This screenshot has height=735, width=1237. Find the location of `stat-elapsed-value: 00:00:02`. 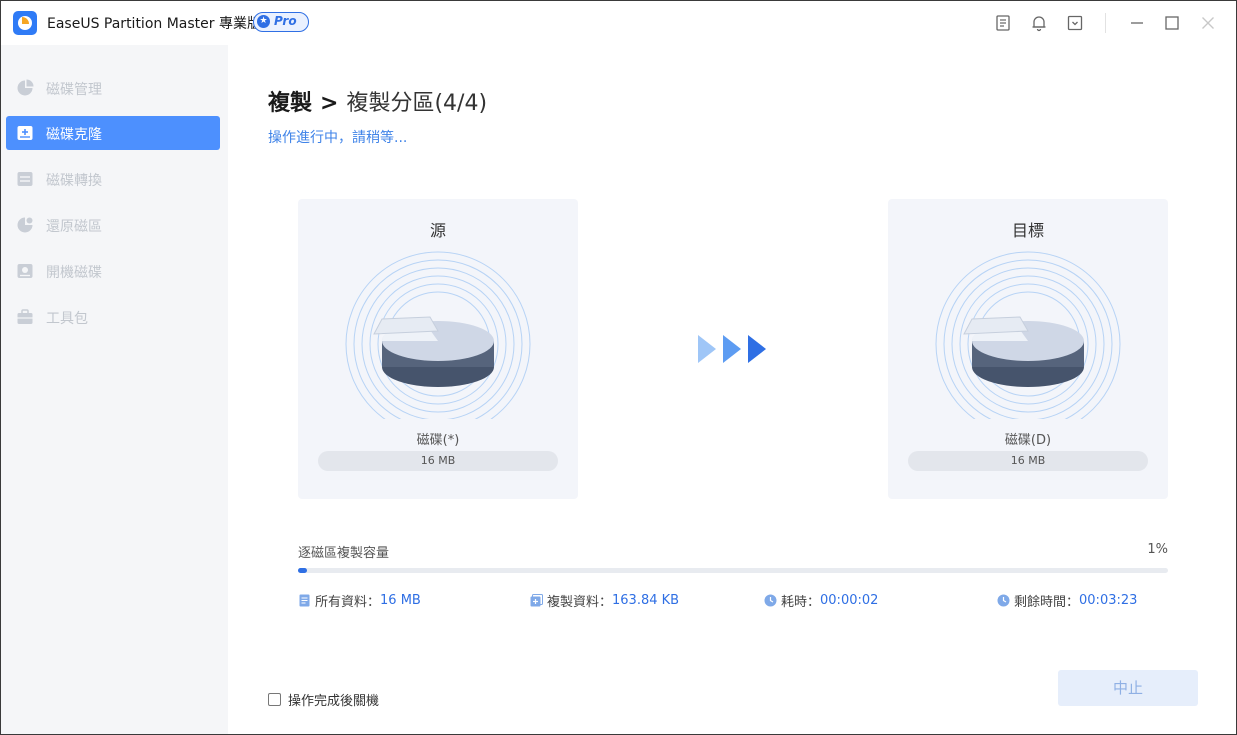

stat-elapsed-value: 00:00:02 is located at coordinates (849, 600).